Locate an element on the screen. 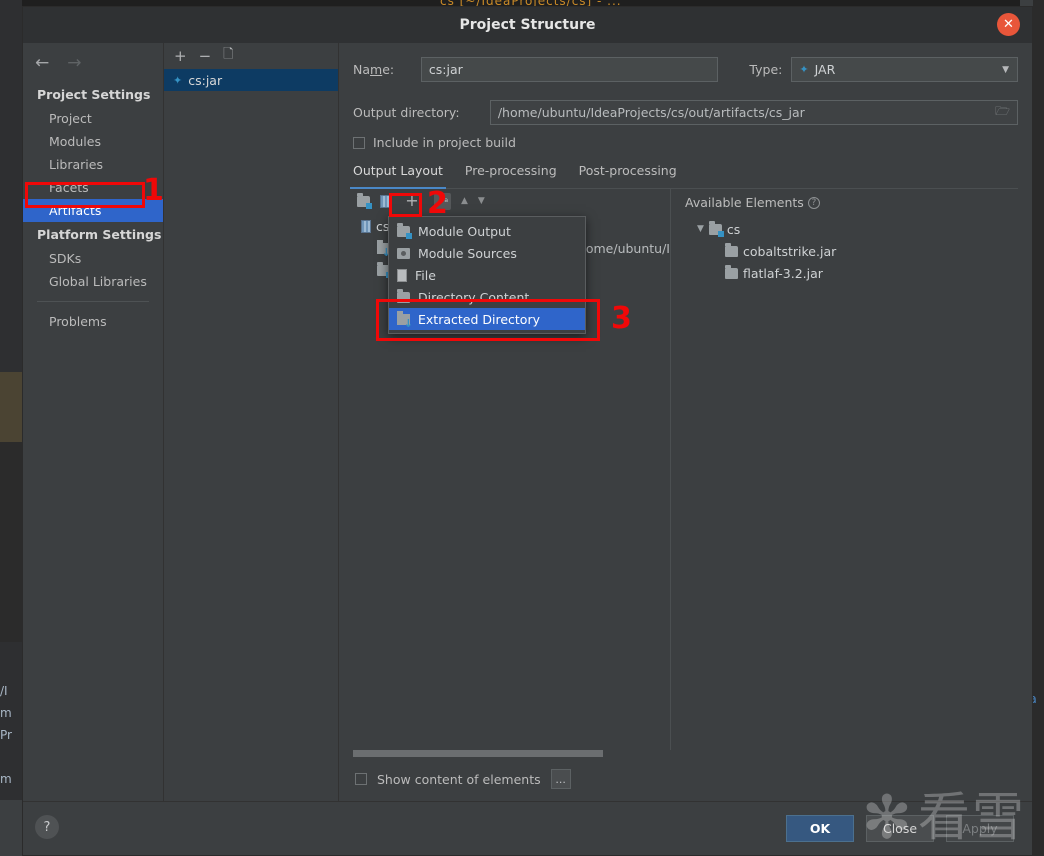  dialog-titlebar: Project Structure ✕ is located at coordinates (527, 25).